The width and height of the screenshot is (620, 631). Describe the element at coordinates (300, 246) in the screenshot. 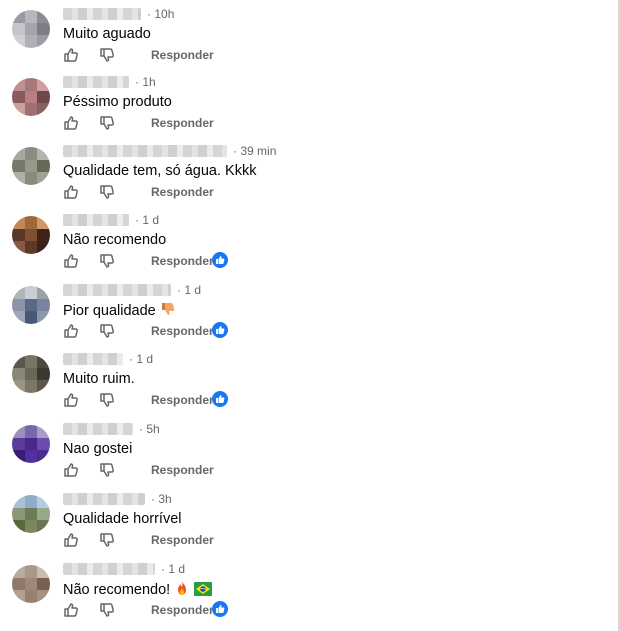

I see `comment-item: 1 d Não recomendo Responder` at that location.